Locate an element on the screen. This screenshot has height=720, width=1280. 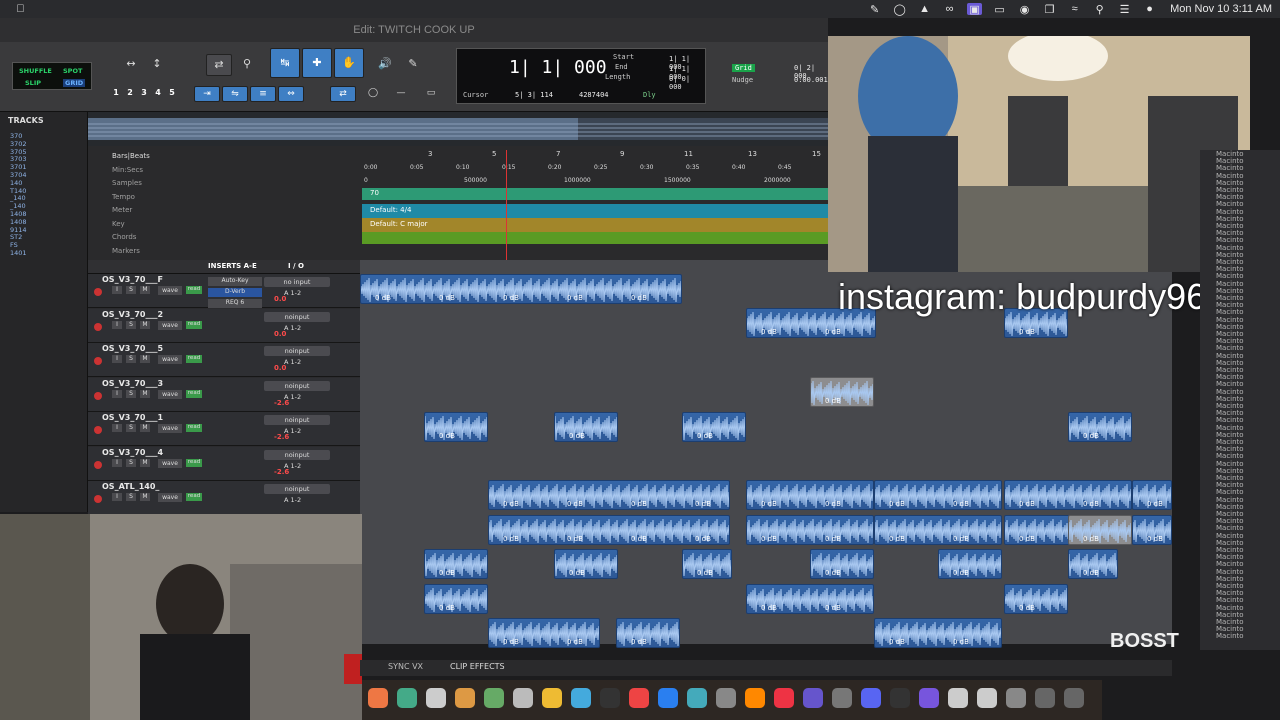
track-name: OS_V3_70___5 is located at coordinates (132, 348).